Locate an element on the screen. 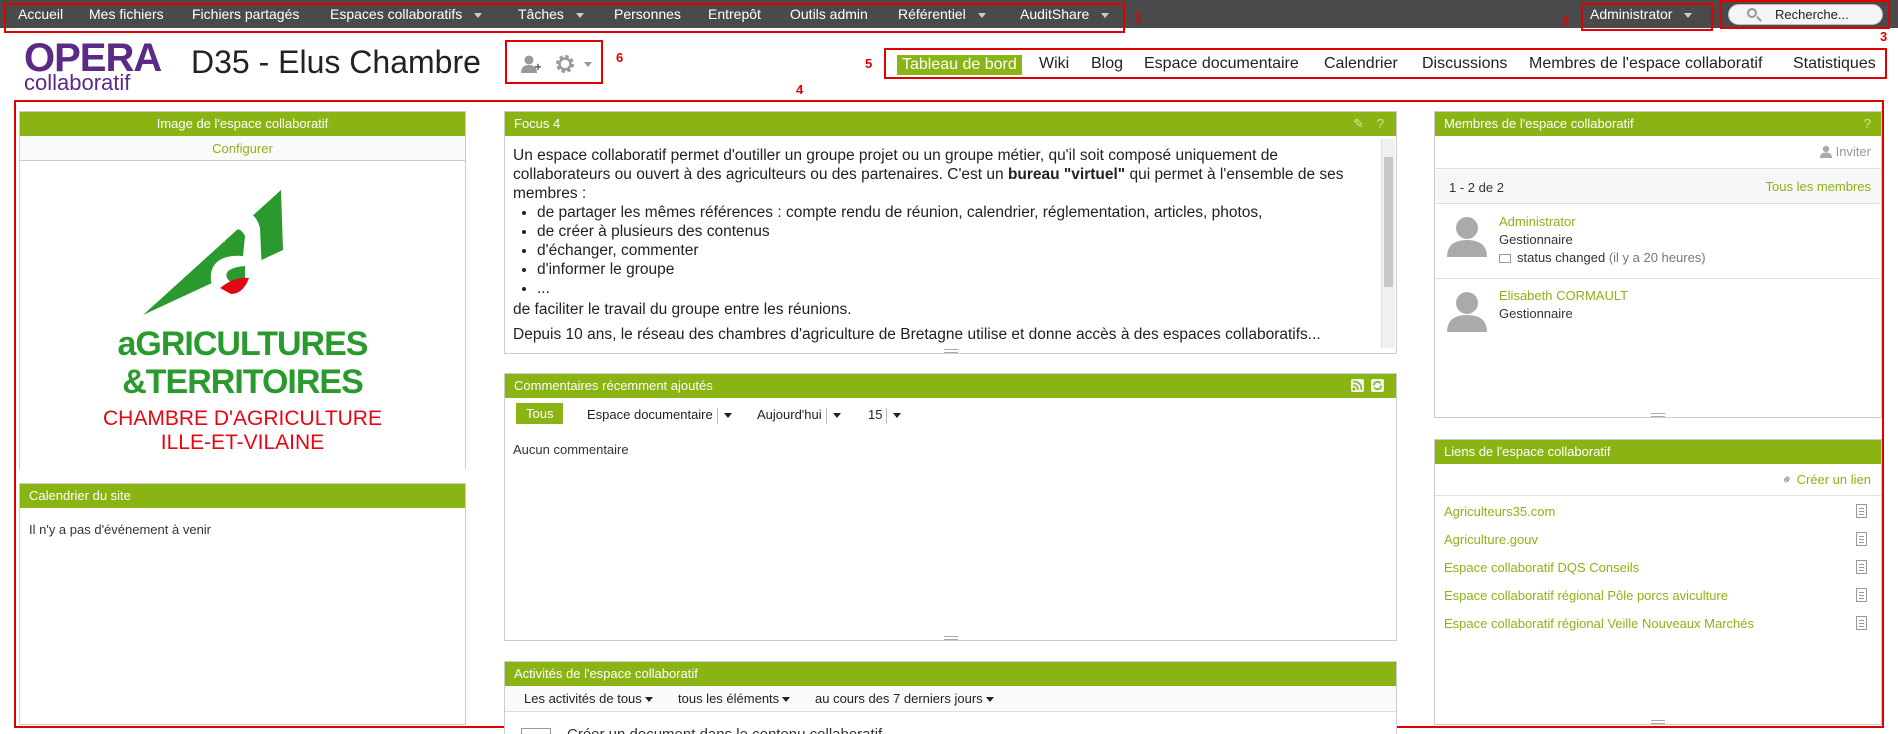 The height and width of the screenshot is (734, 1898). site-actions is located at coordinates (554, 62).